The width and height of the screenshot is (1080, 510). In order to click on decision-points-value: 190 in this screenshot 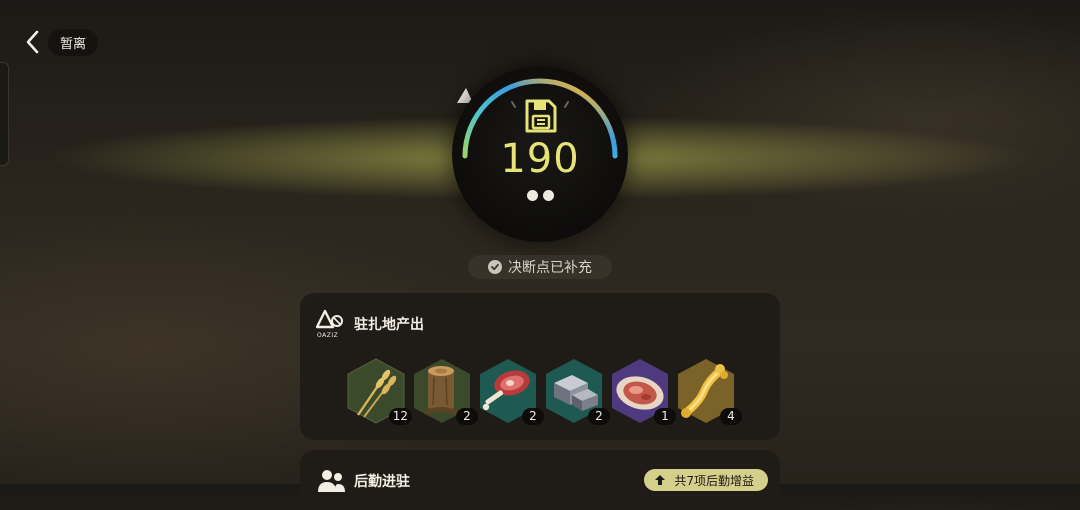, I will do `click(540, 159)`.